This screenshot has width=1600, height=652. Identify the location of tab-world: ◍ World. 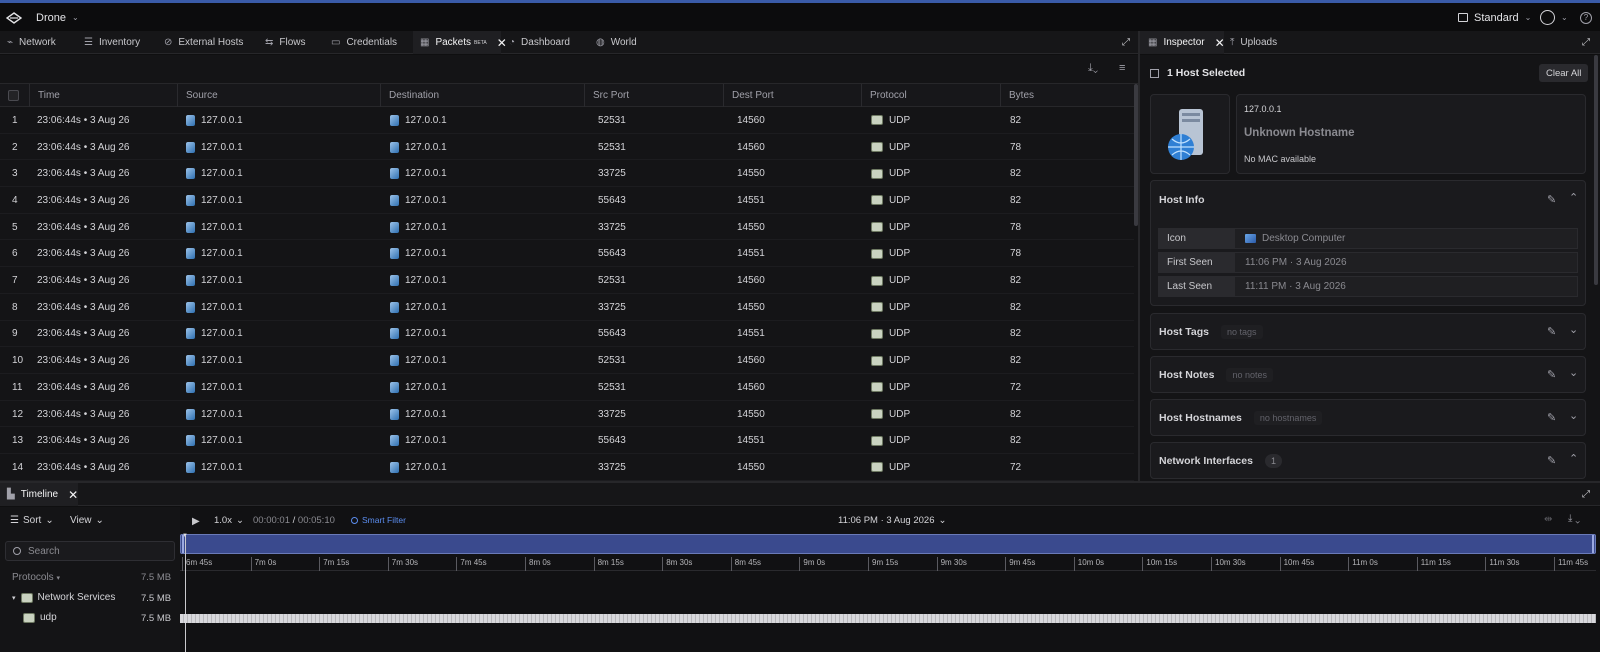
(616, 42).